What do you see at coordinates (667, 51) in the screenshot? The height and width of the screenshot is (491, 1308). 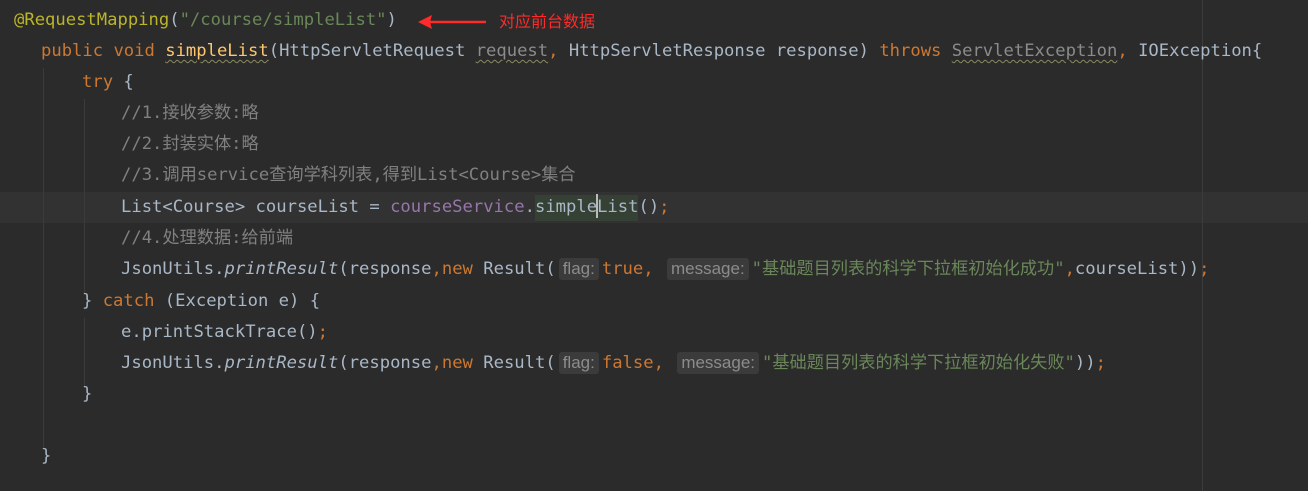 I see `param-type: HttpServletResponse` at bounding box center [667, 51].